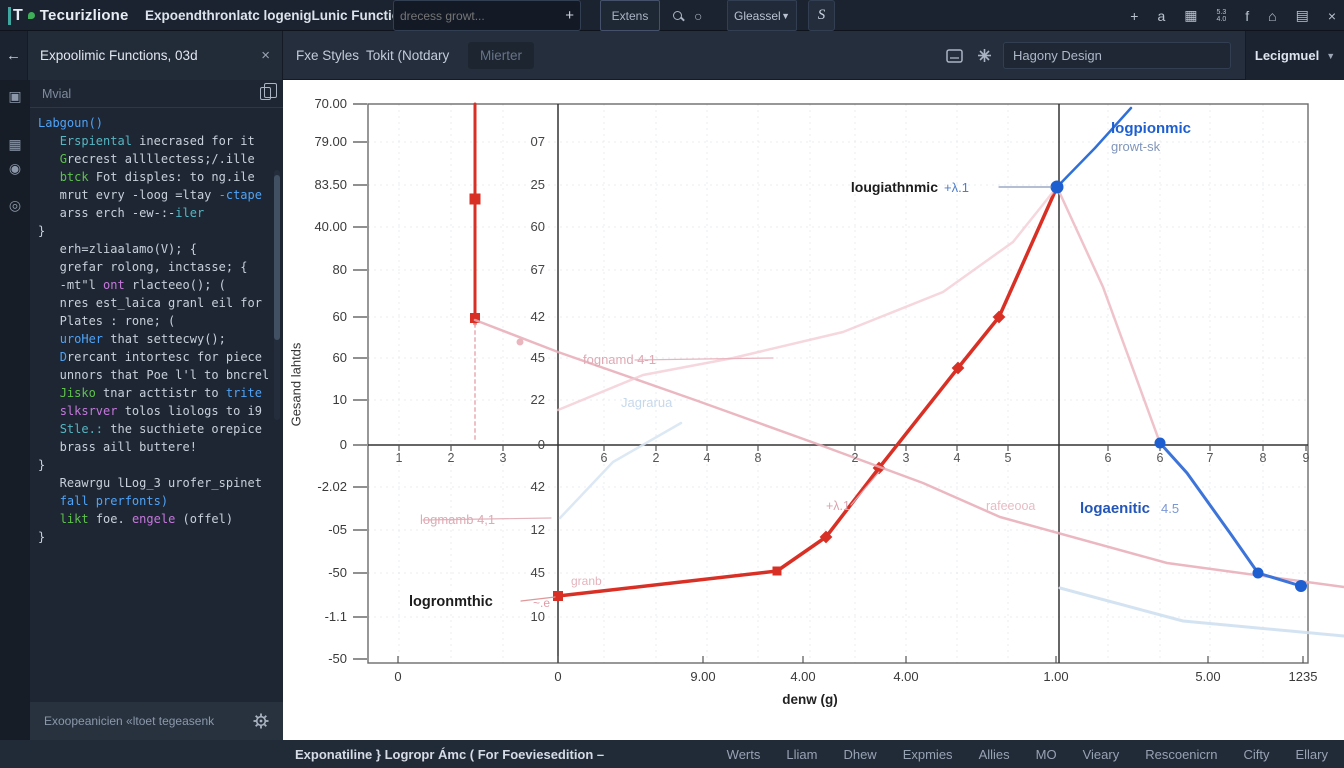 The width and height of the screenshot is (1344, 768). What do you see at coordinates (160, 411) in the screenshot?
I see `code-line: slksrver tolos liologs to i9` at bounding box center [160, 411].